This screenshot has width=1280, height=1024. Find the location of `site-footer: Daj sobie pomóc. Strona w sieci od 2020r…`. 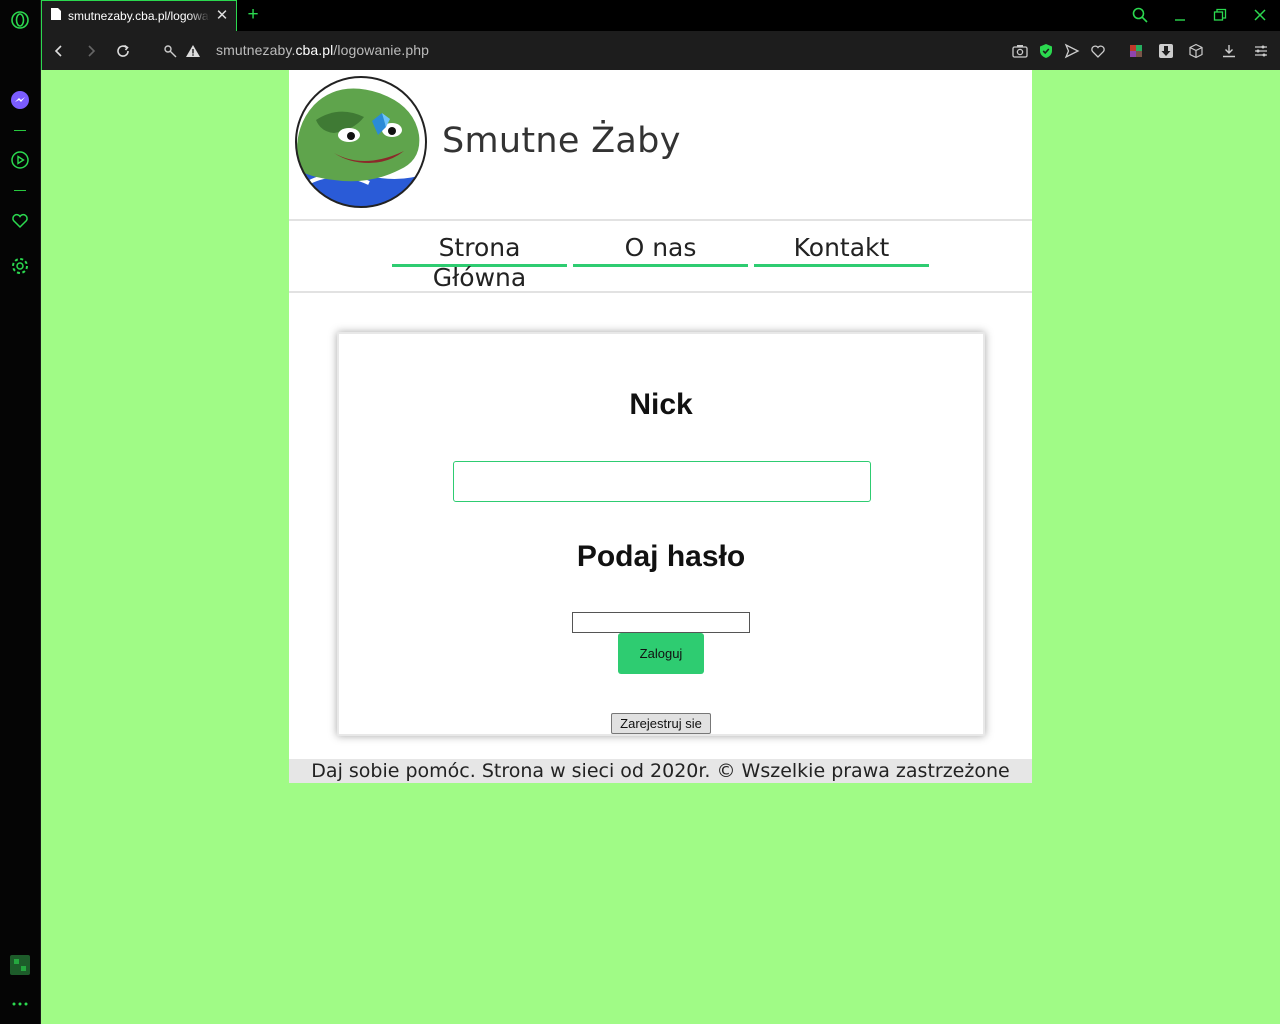

site-footer: Daj sobie pomóc. Strona w sieci od 2020r… is located at coordinates (660, 771).